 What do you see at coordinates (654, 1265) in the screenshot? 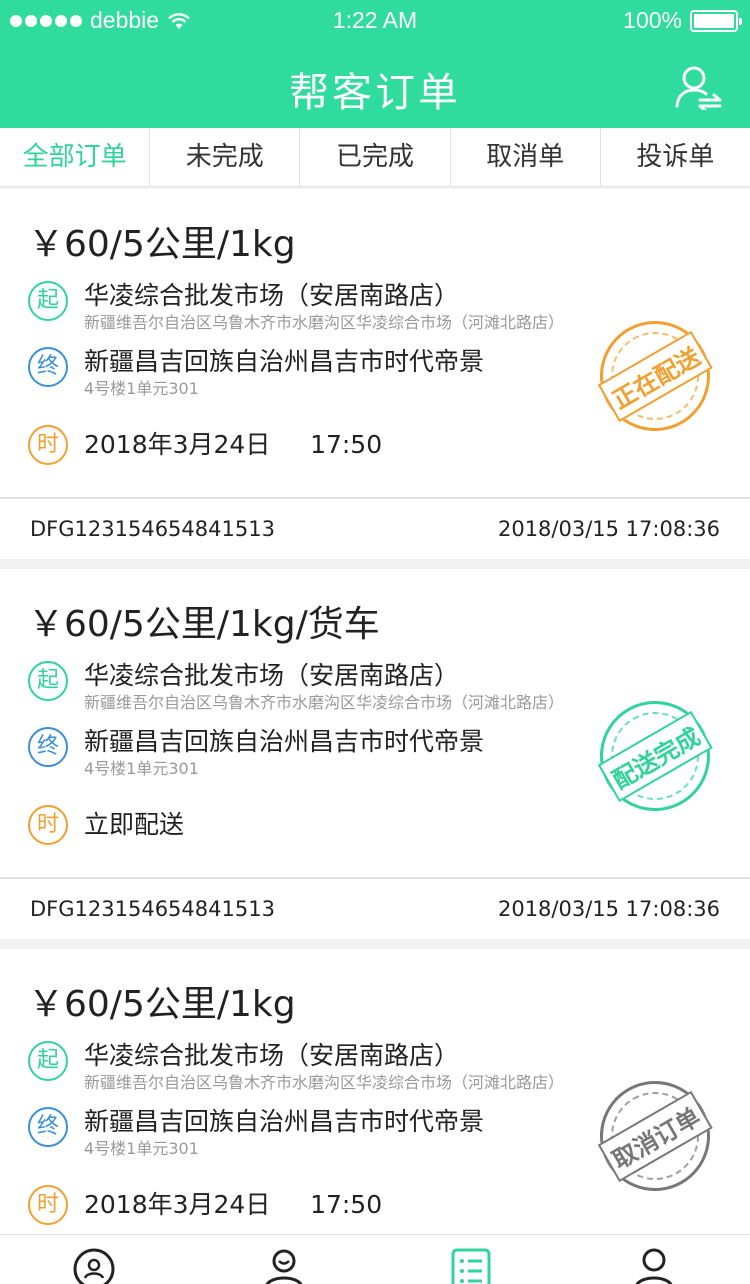
I see `account-icon` at bounding box center [654, 1265].